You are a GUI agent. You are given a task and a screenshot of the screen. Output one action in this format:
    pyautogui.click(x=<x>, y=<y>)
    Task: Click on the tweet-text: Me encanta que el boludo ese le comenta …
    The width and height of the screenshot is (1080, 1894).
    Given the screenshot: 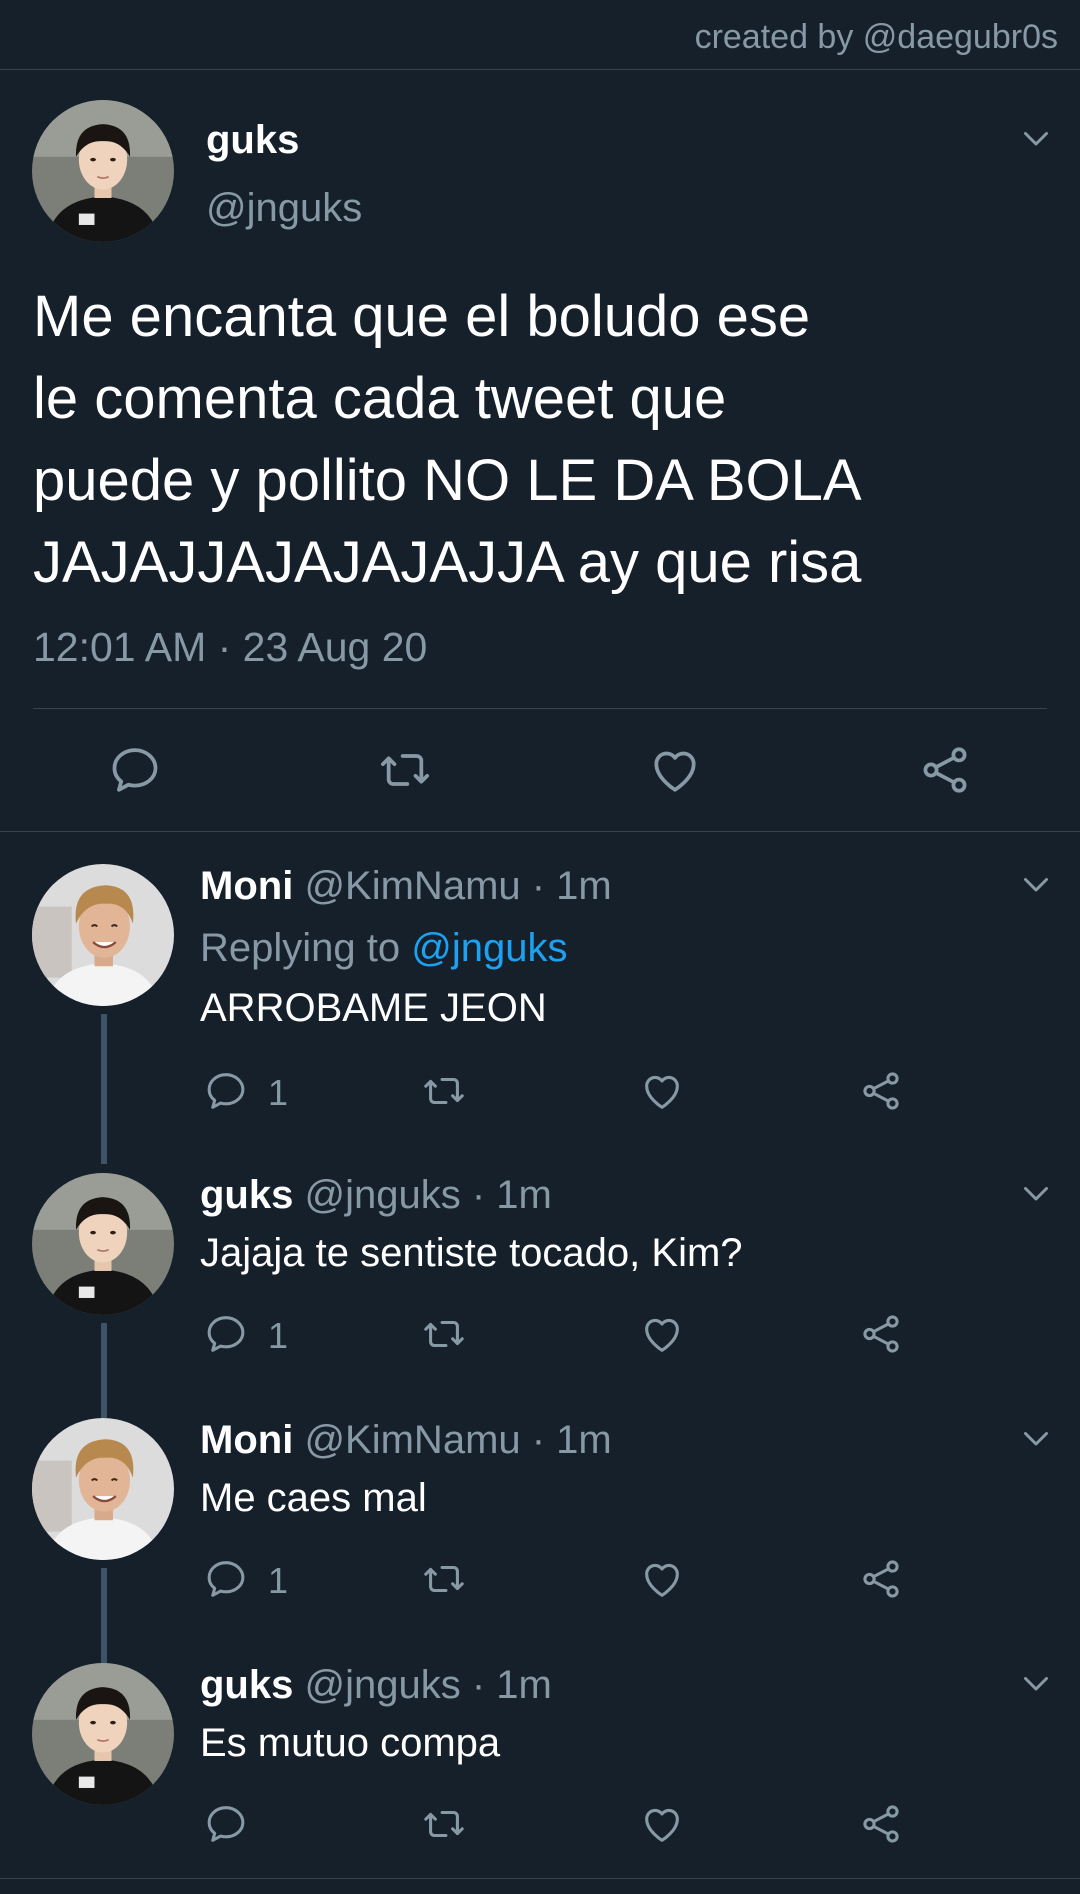 What is the action you would take?
    pyautogui.click(x=447, y=439)
    